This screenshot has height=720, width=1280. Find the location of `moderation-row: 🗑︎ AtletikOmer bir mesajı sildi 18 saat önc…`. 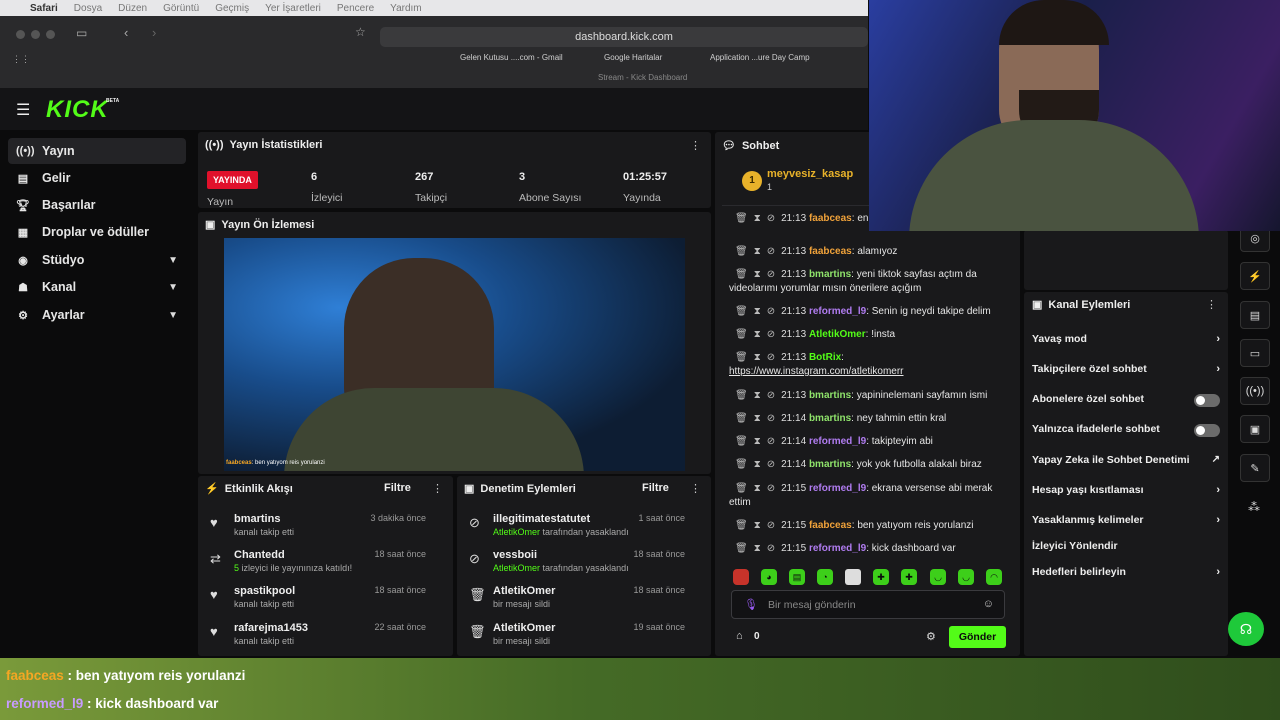

moderation-row: 🗑︎ AtletikOmer bir mesajı sildi 18 saat önc… is located at coordinates (577, 602).